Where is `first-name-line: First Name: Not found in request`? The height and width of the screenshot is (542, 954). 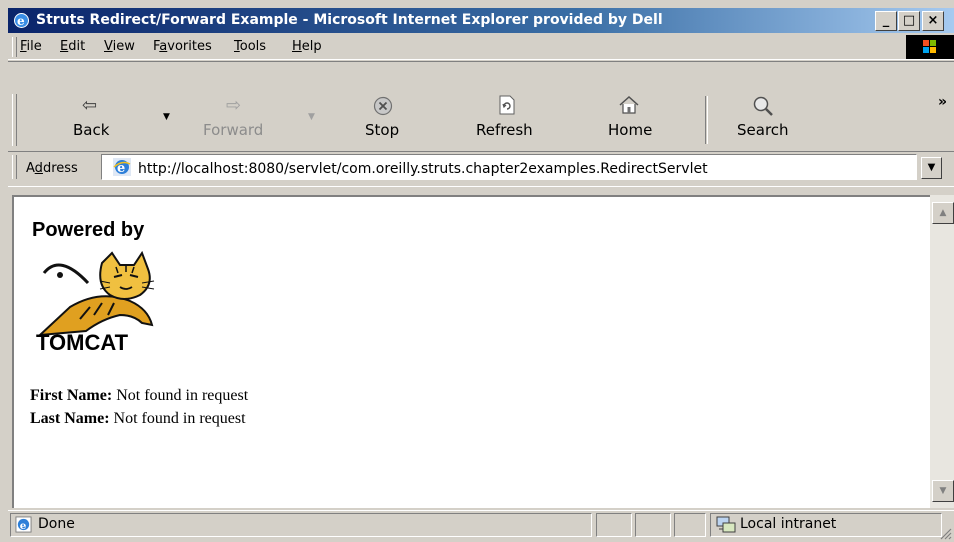 first-name-line: First Name: Not found in request is located at coordinates (139, 396).